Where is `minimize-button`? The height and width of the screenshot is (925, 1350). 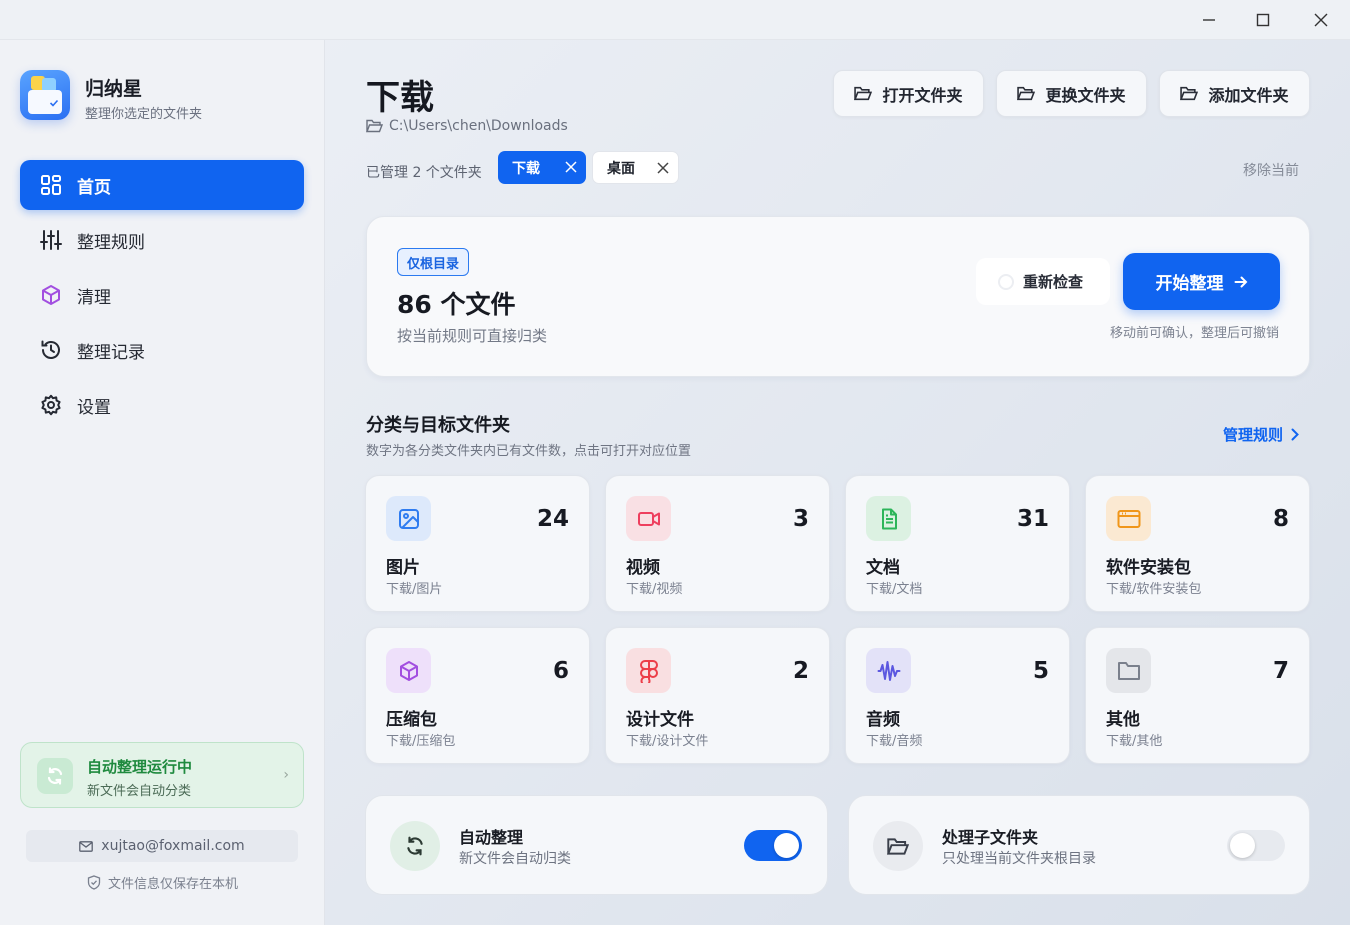
minimize-button is located at coordinates (1209, 20).